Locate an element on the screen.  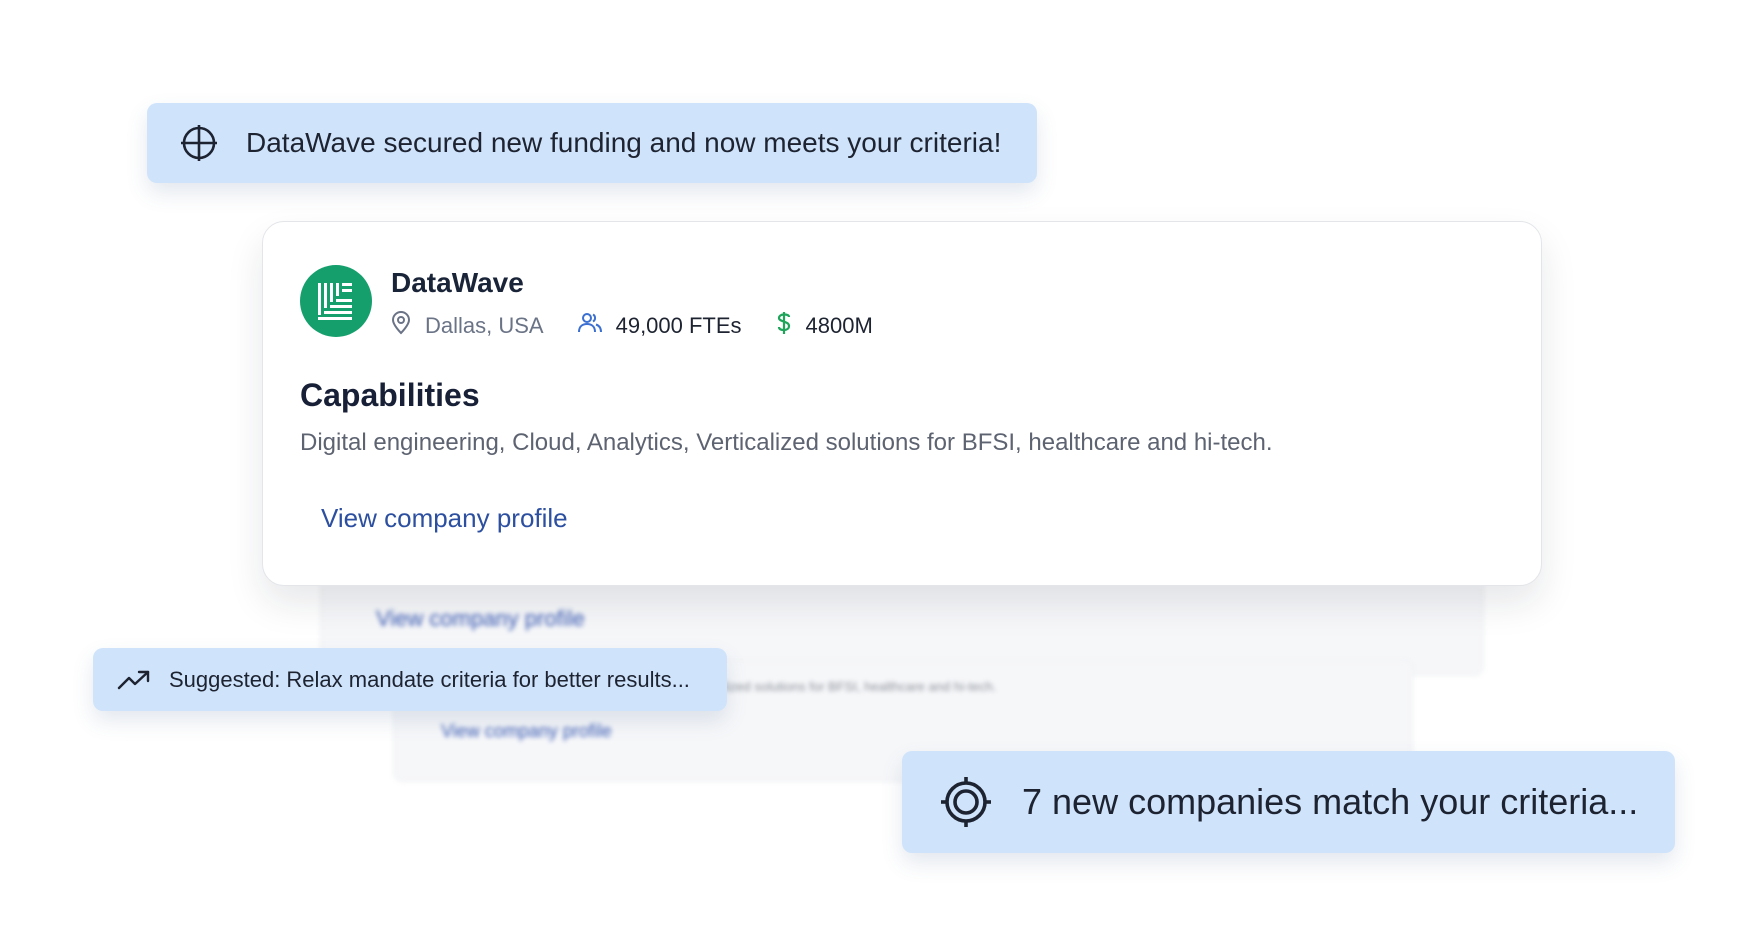
location-text: Dallas, USA is located at coordinates (484, 325).